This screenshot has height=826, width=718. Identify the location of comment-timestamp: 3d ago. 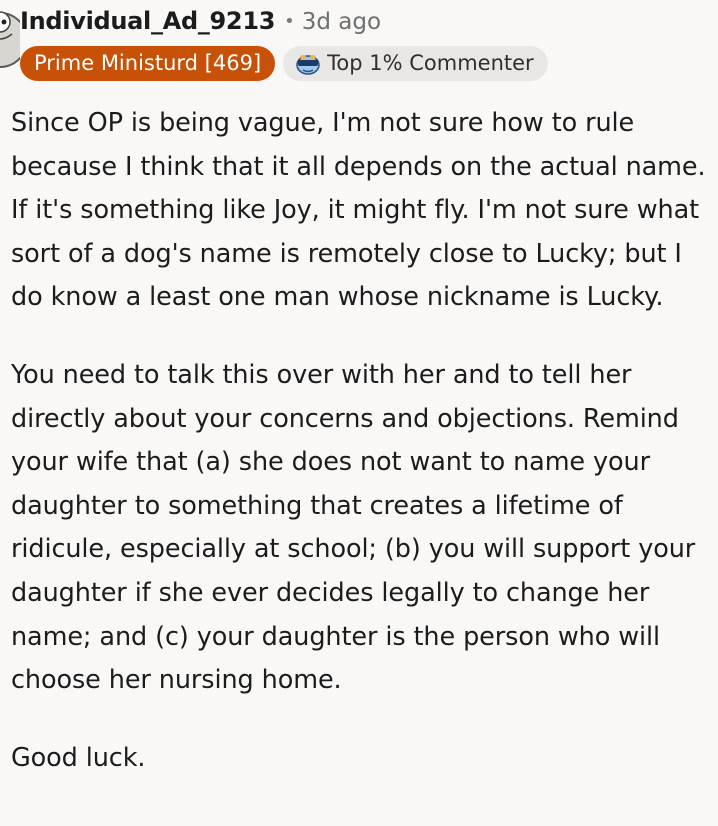
(341, 22).